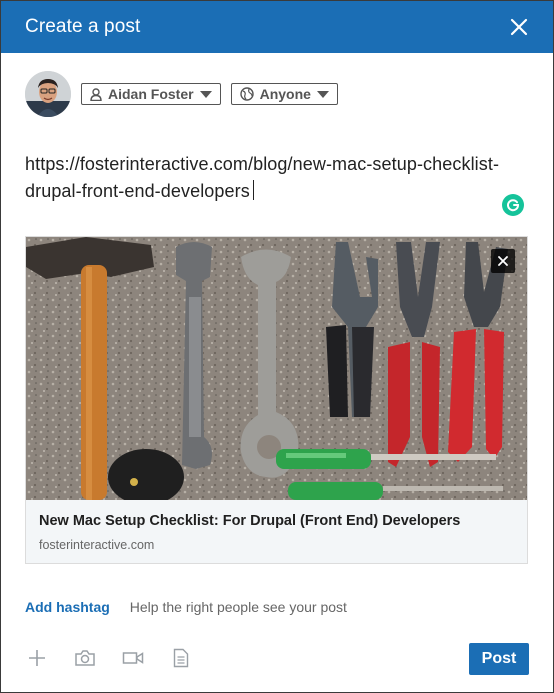  I want to click on author-select: Aidan Foster, so click(151, 94).